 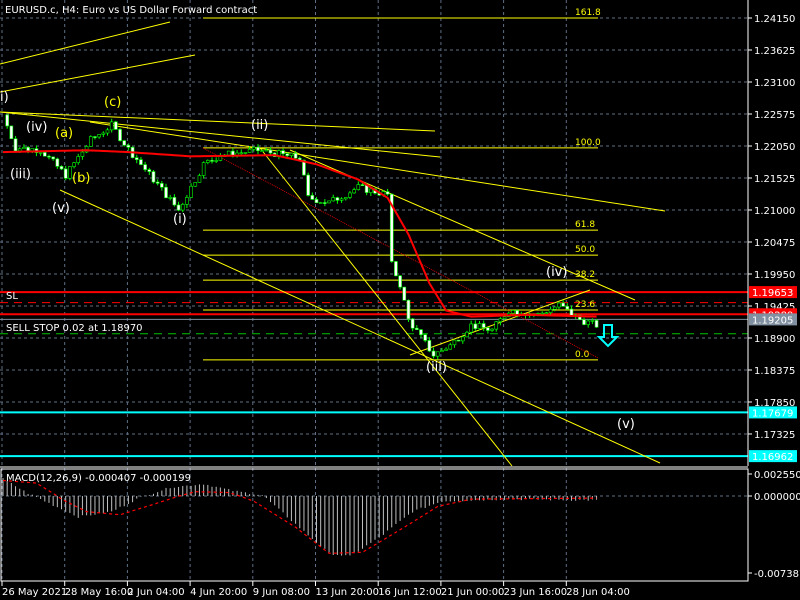 I want to click on order-label: SELL STOP 0.02 at 1.18970, so click(x=74, y=328).